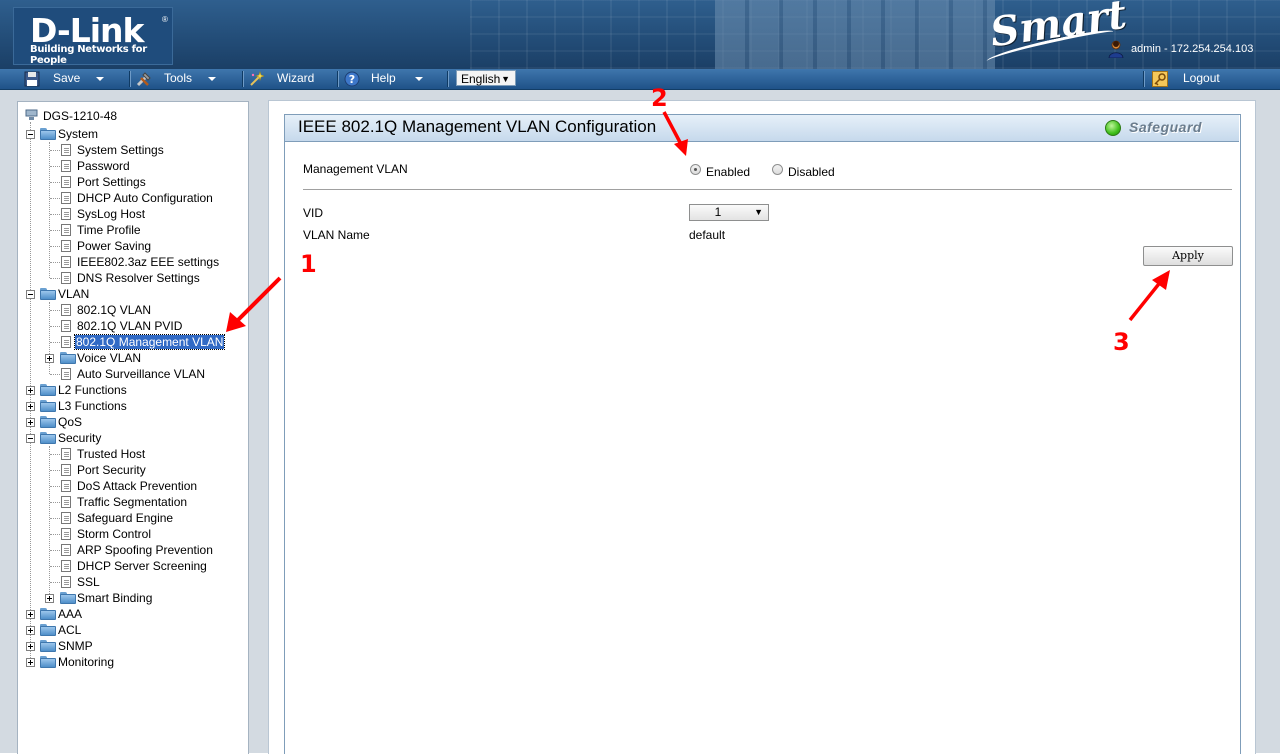 The width and height of the screenshot is (1280, 754). I want to click on key-icon, so click(1160, 79).